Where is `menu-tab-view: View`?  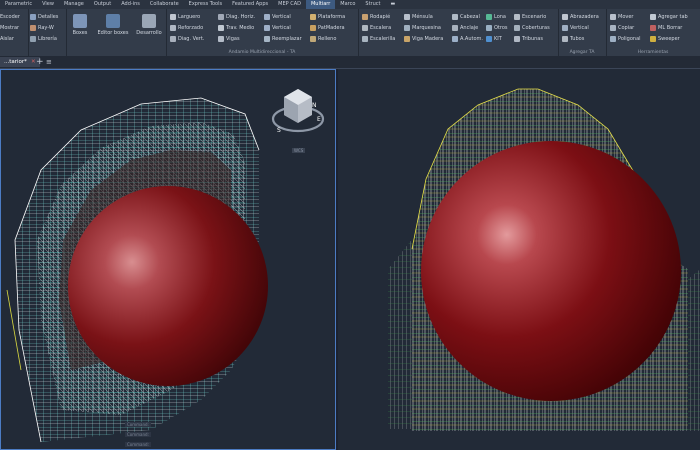
menu-tab-view: View is located at coordinates (48, 4).